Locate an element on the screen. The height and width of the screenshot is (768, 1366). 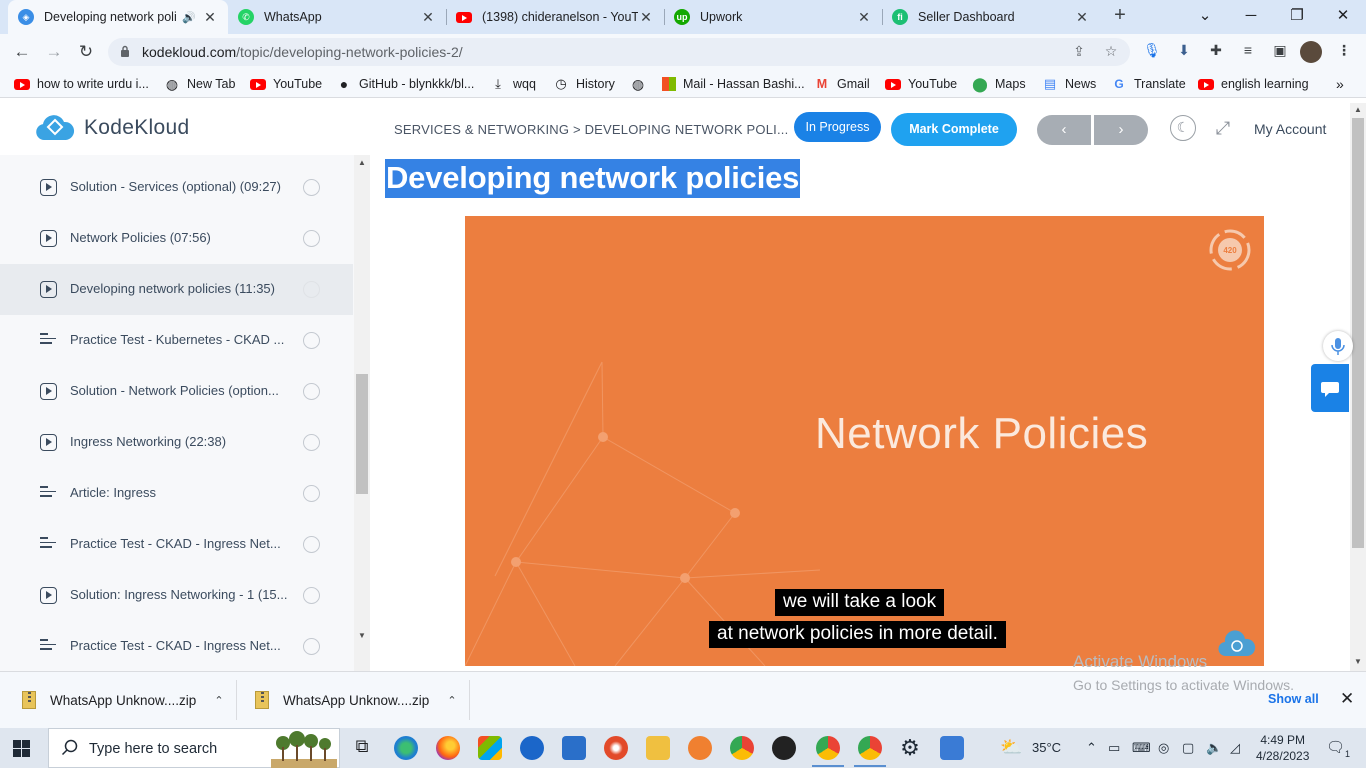
tab-kodekloud: ◈ Developing network poli 🔊 ✕ is located at coordinates (118, 17).